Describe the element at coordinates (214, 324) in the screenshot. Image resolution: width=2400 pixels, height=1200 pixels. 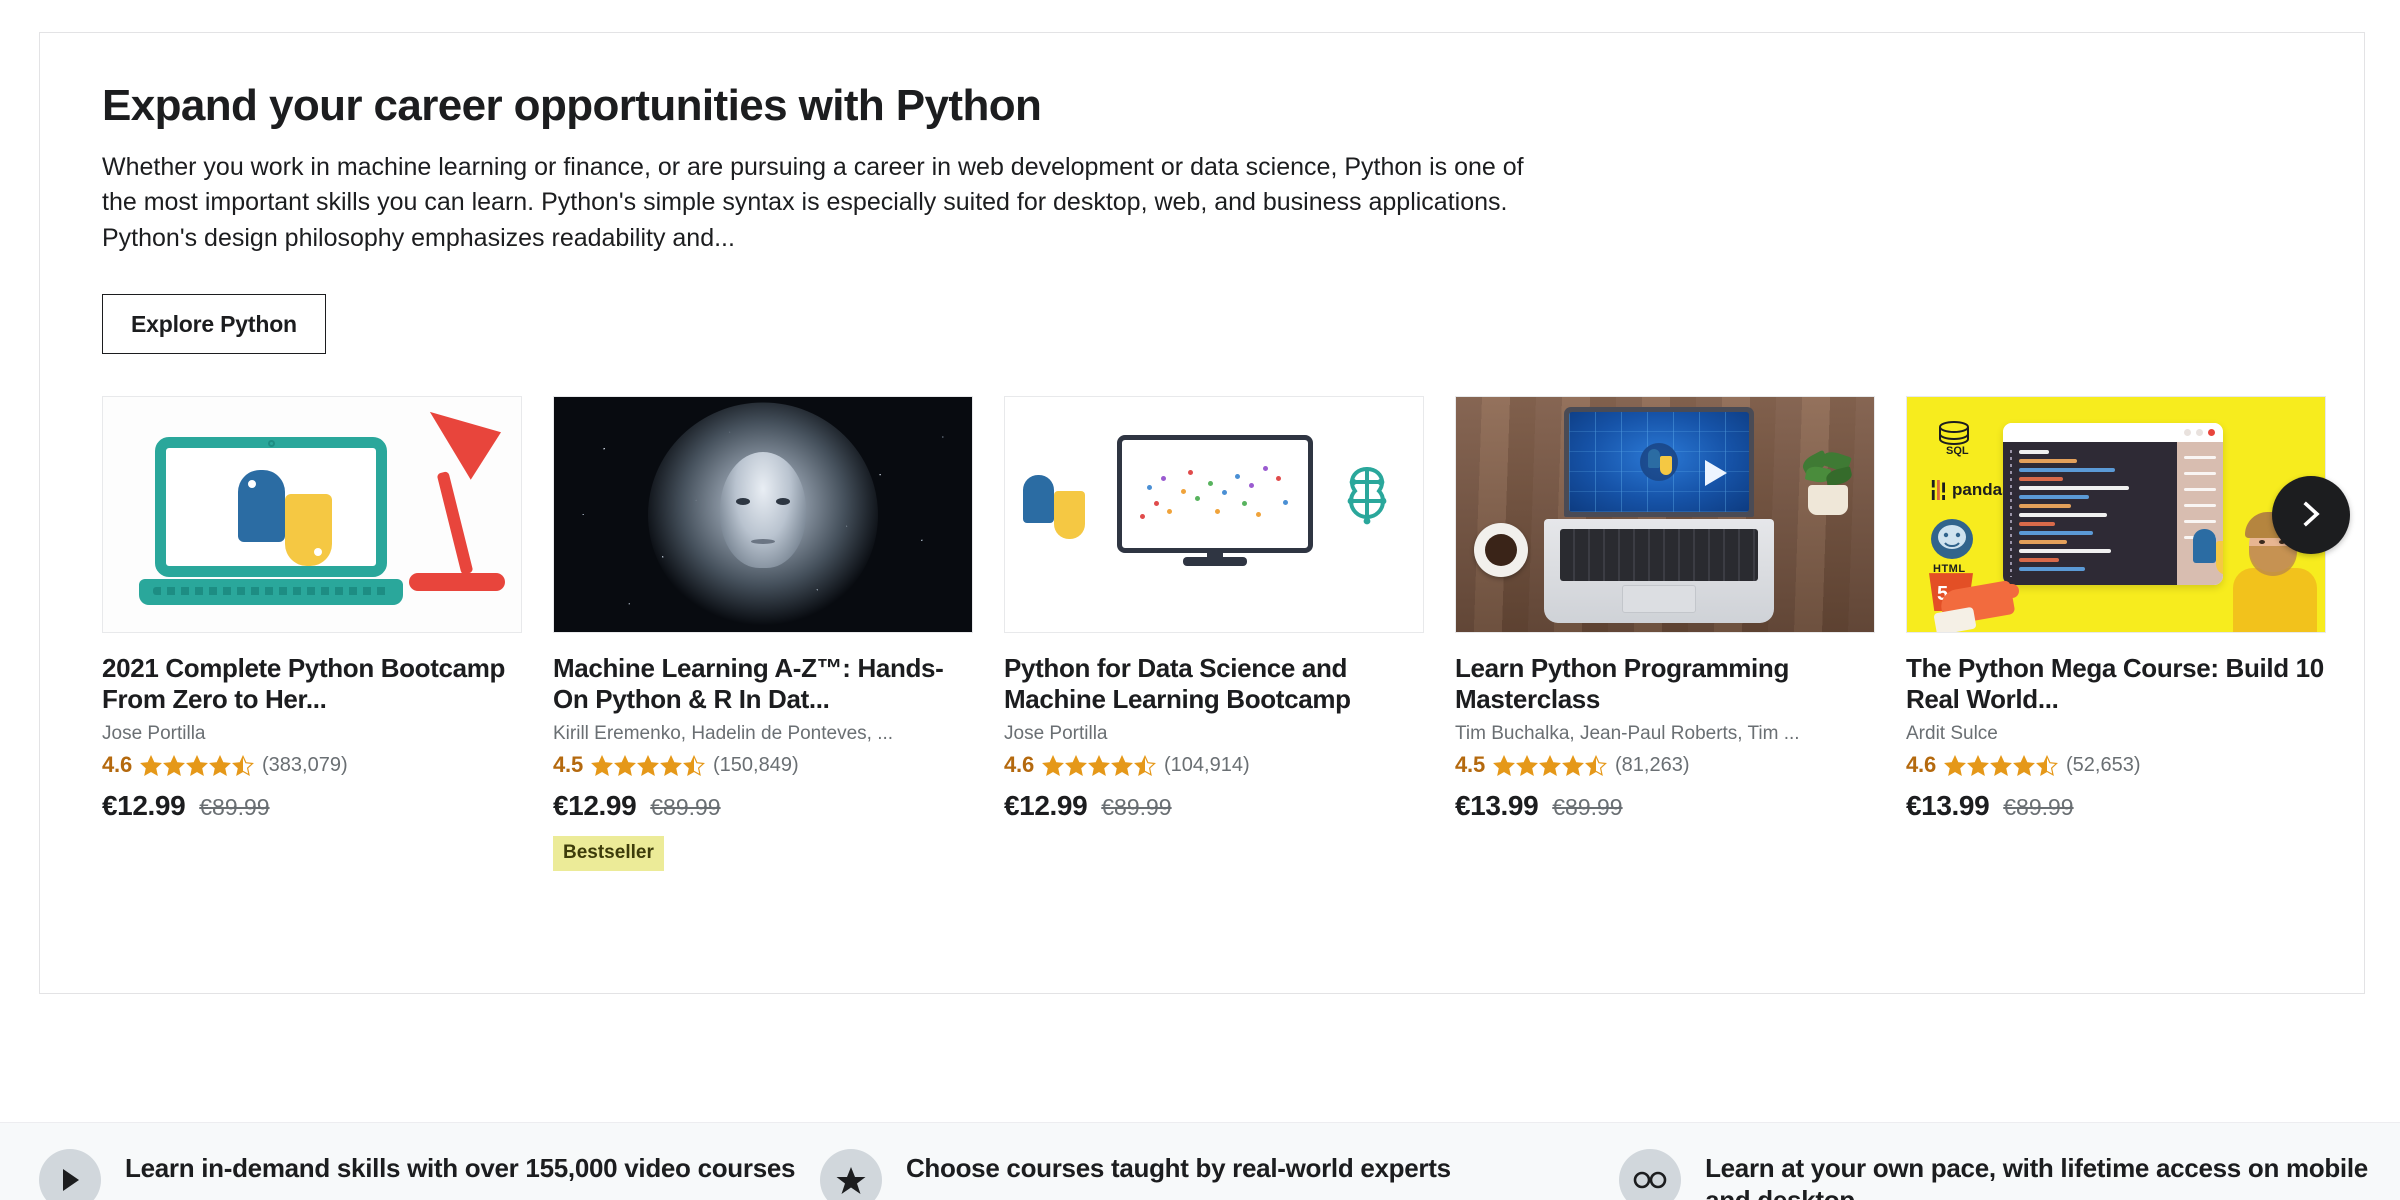
I see `explore-python-button: Explore Python` at that location.